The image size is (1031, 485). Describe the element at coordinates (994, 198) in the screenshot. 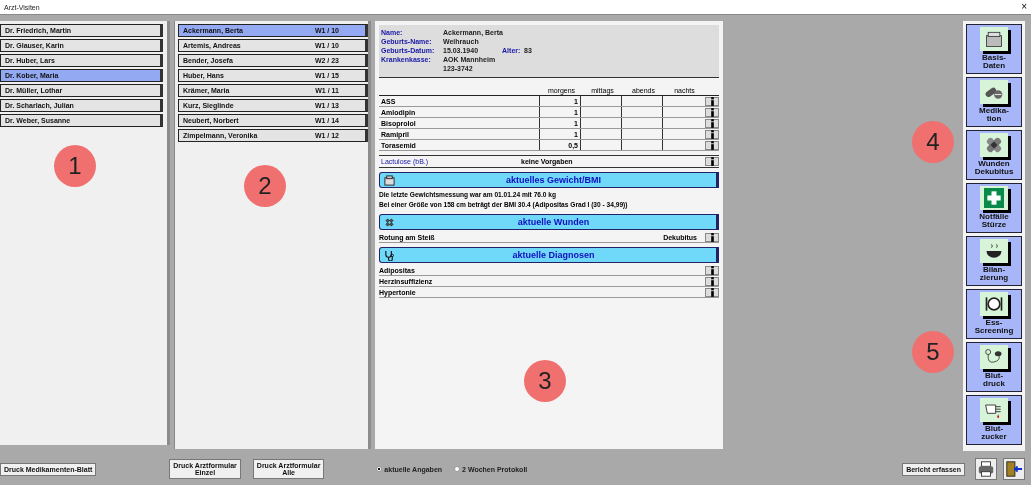

I see `first-aid-icon` at that location.